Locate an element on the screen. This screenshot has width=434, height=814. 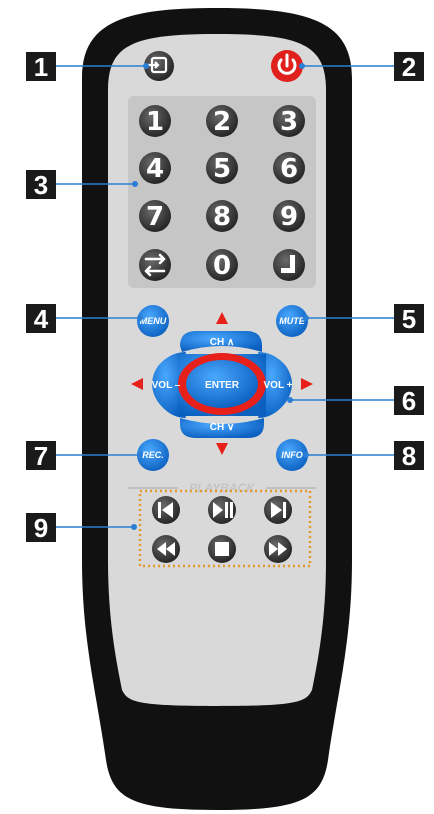
callout-7: 7 is located at coordinates (41, 456).